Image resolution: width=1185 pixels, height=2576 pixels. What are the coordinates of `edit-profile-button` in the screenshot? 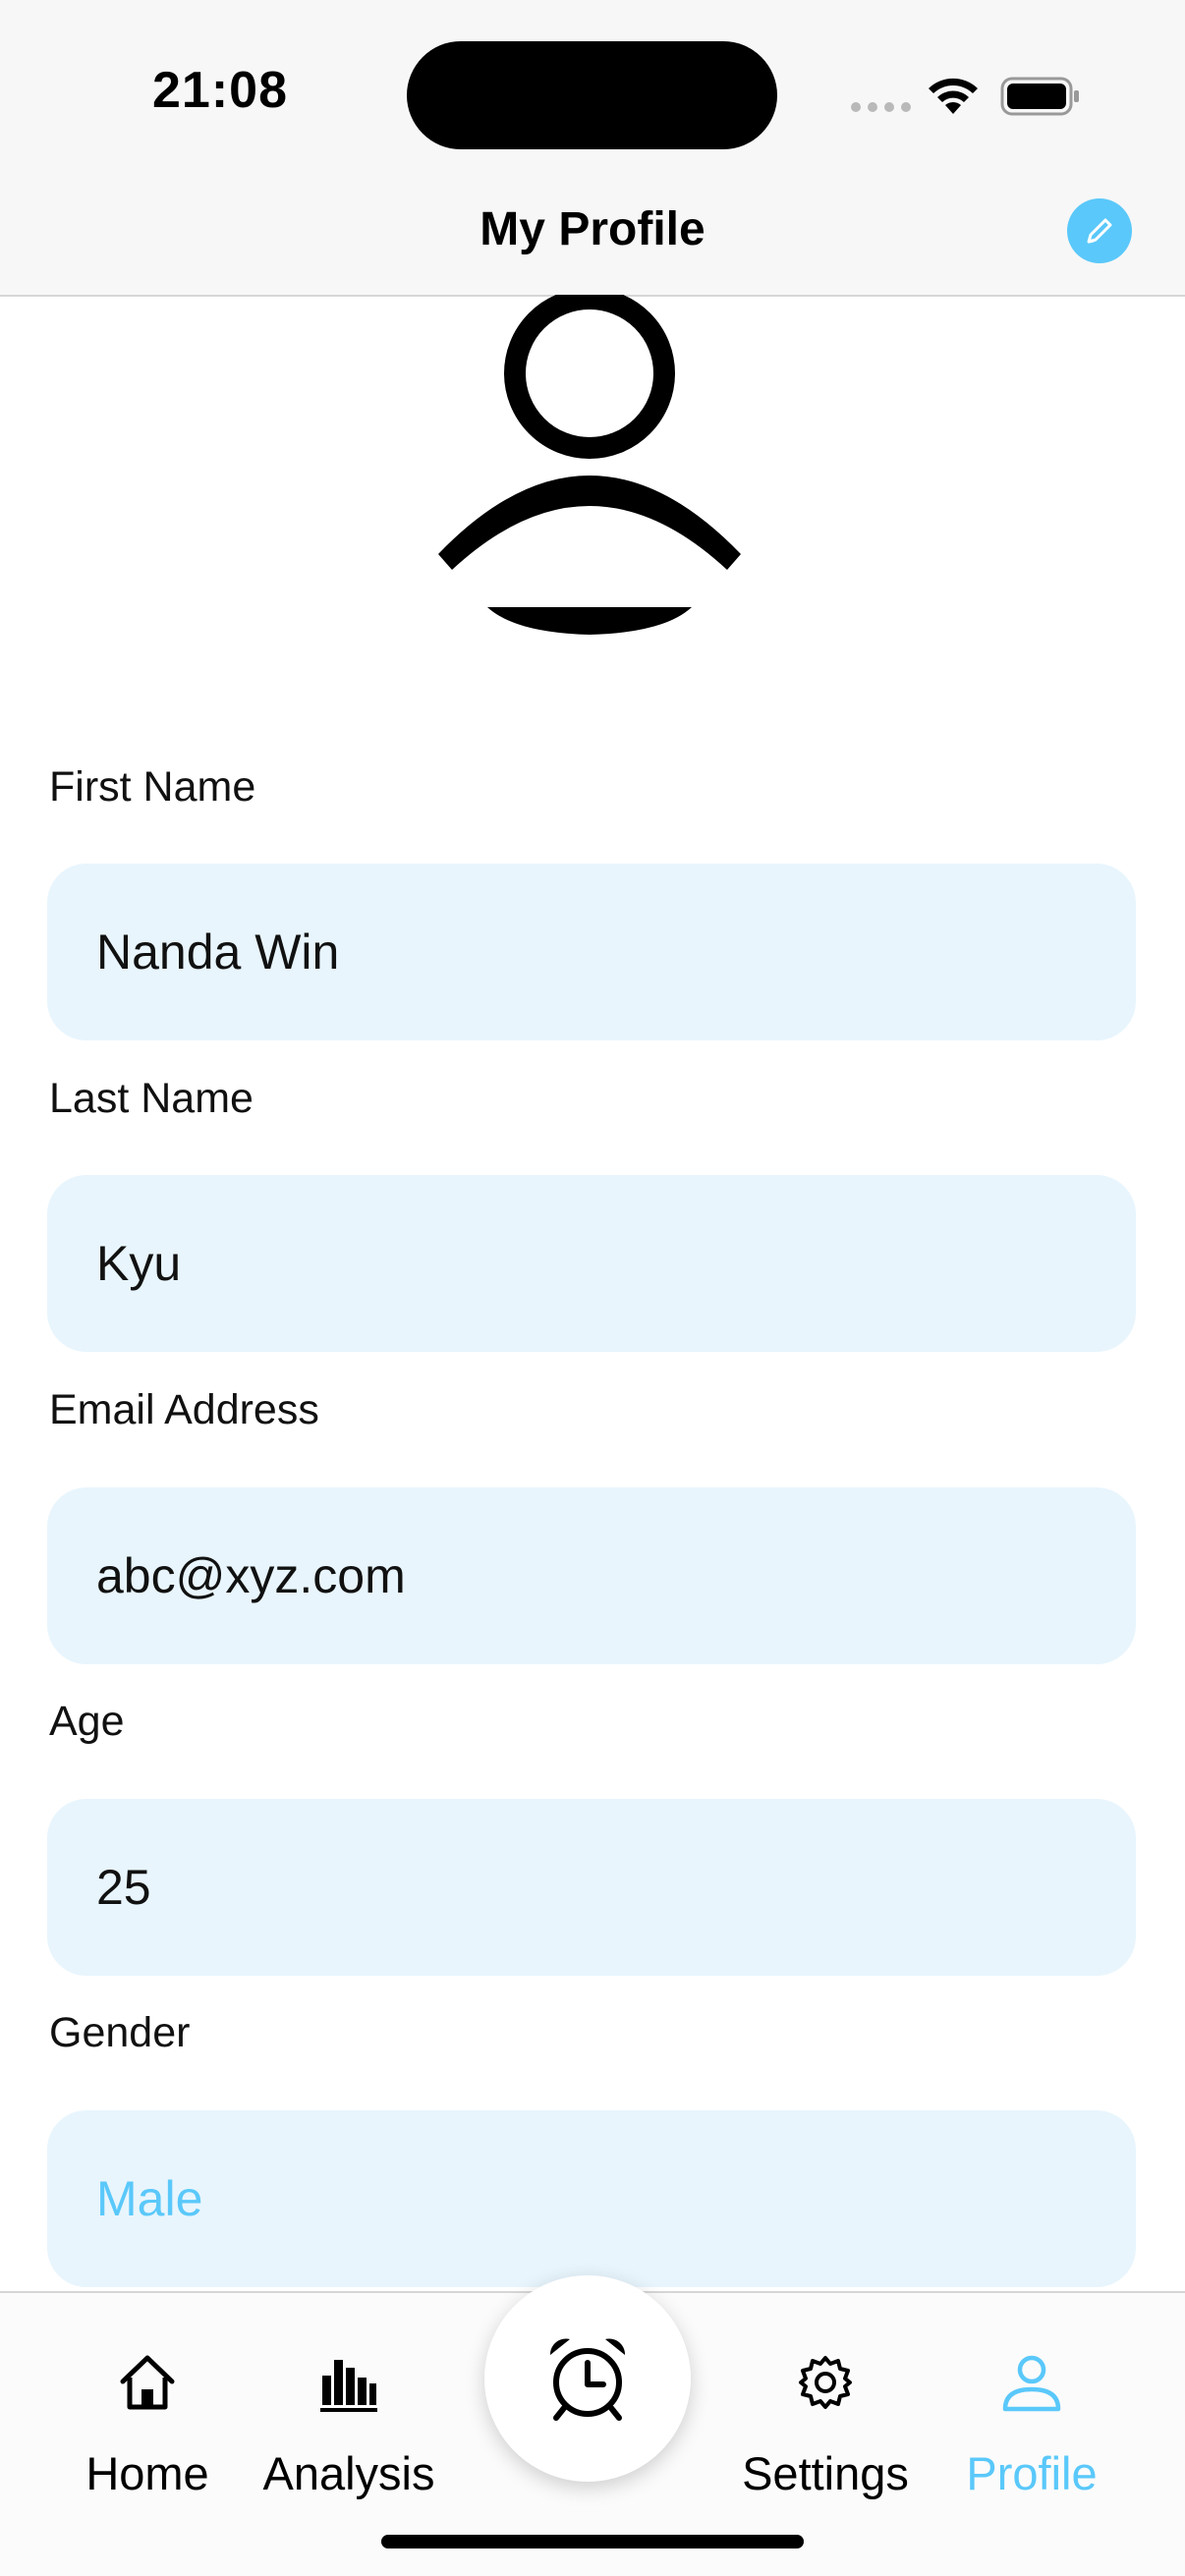 It's located at (1100, 230).